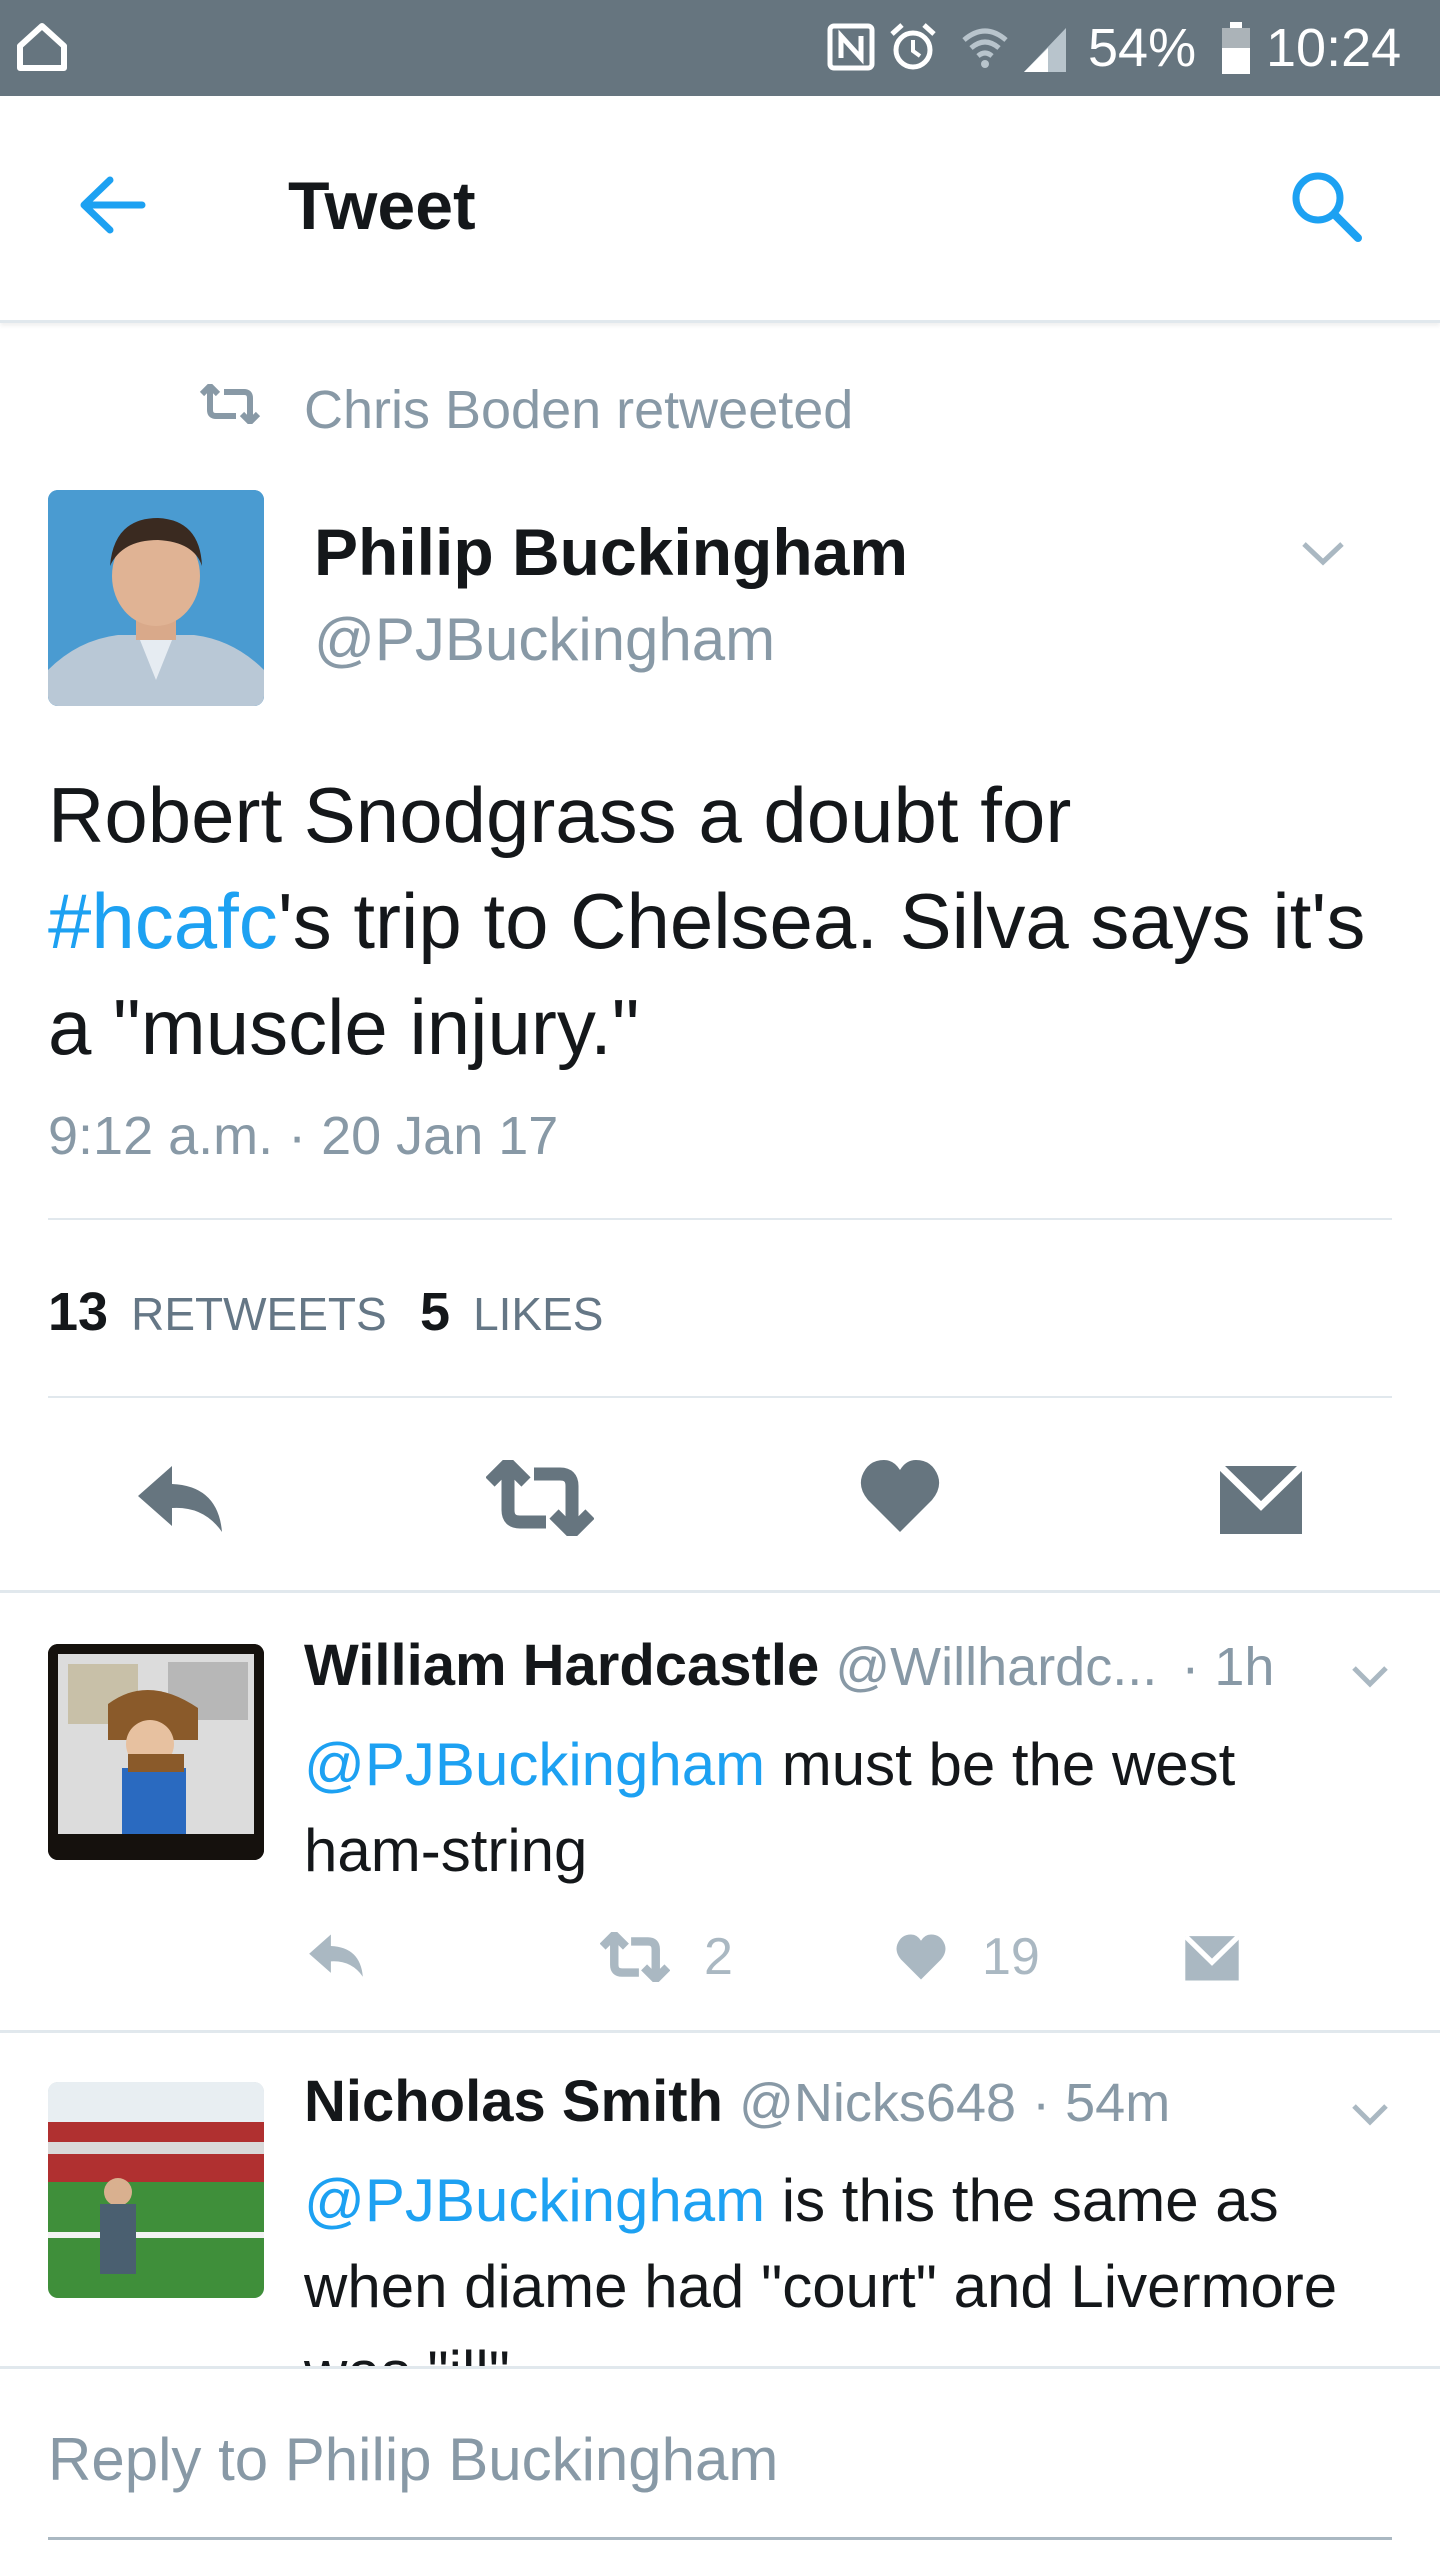 Image resolution: width=1440 pixels, height=2563 pixels. What do you see at coordinates (1326, 206) in the screenshot?
I see `search-icon` at bounding box center [1326, 206].